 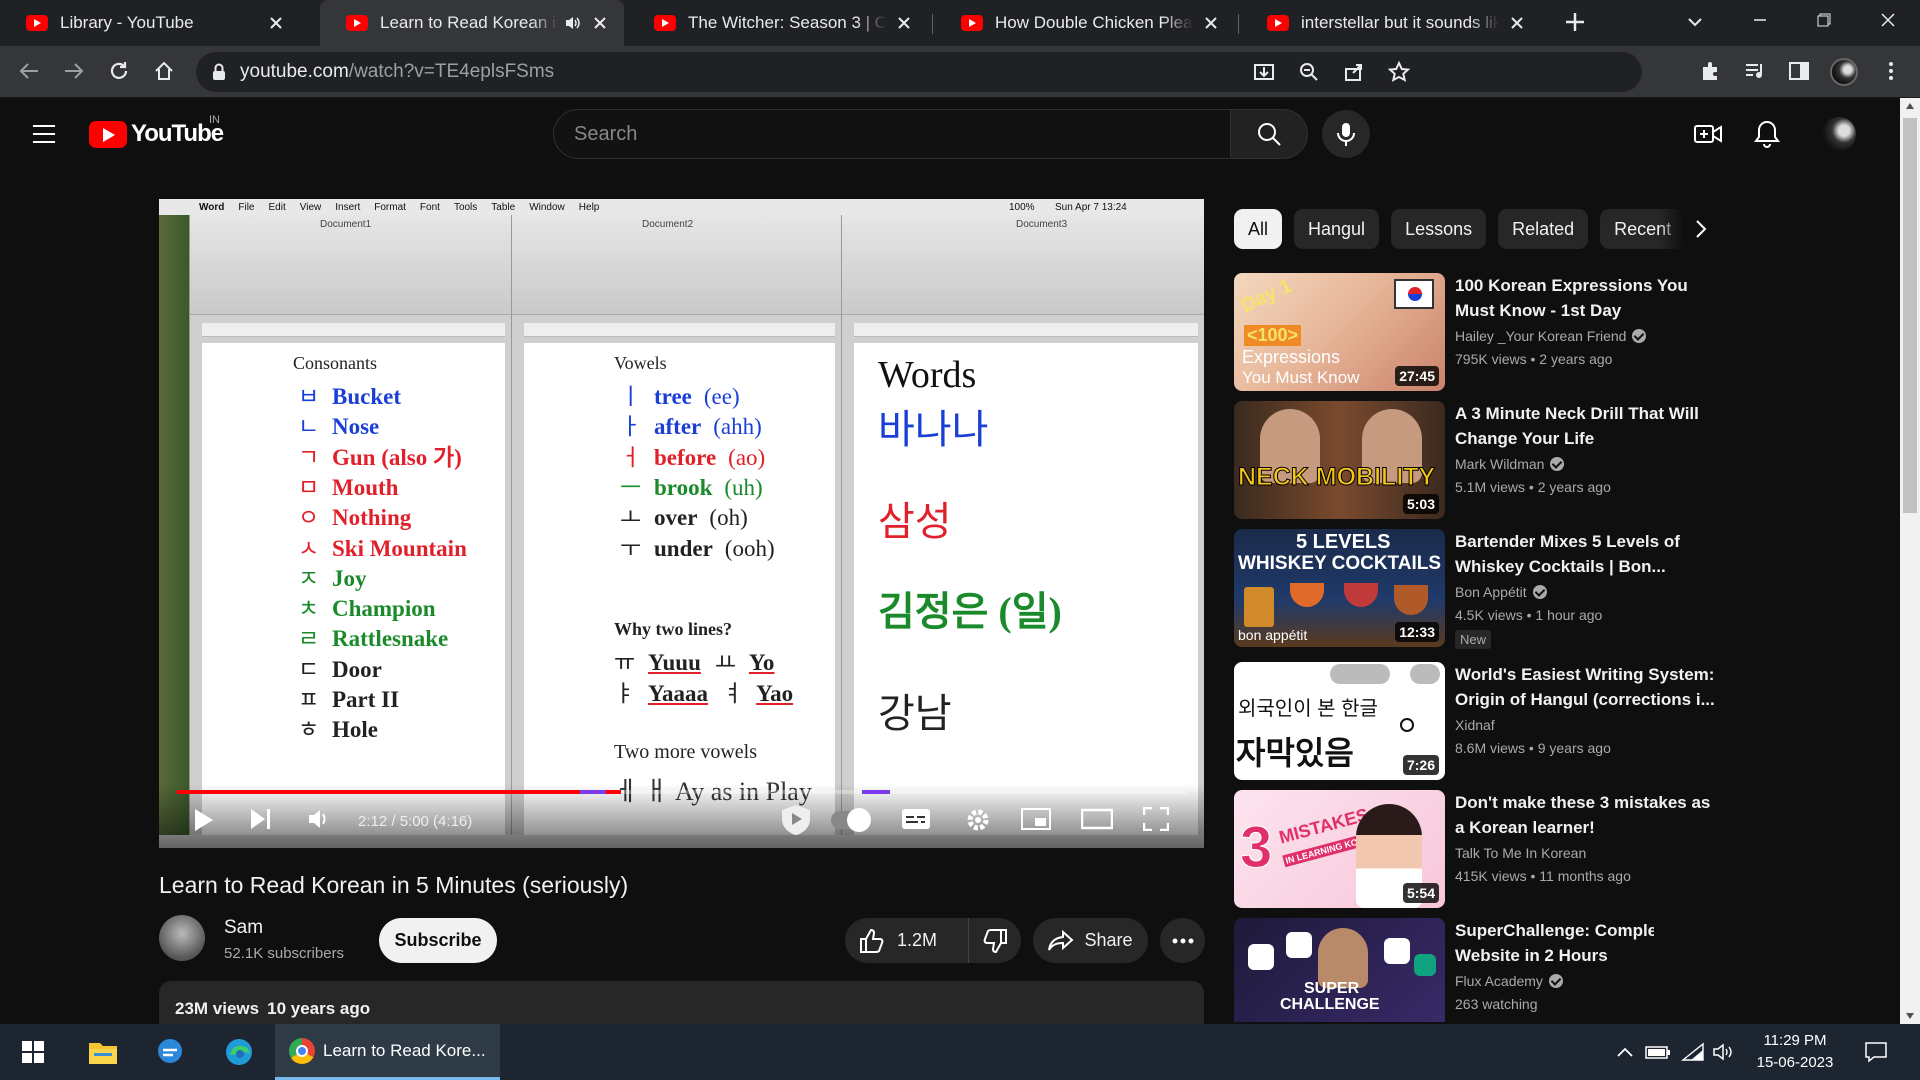 I want to click on extensions-puzzle-icon, so click(x=1711, y=71).